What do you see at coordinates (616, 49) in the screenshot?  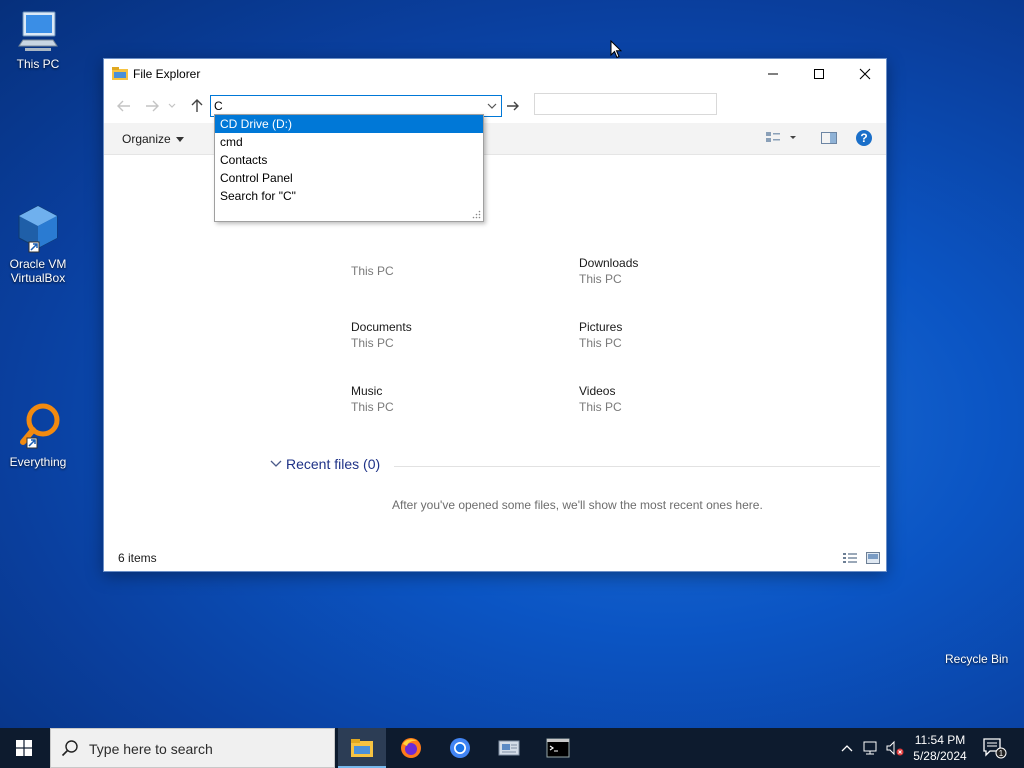 I see `mouse-cursor-icon` at bounding box center [616, 49].